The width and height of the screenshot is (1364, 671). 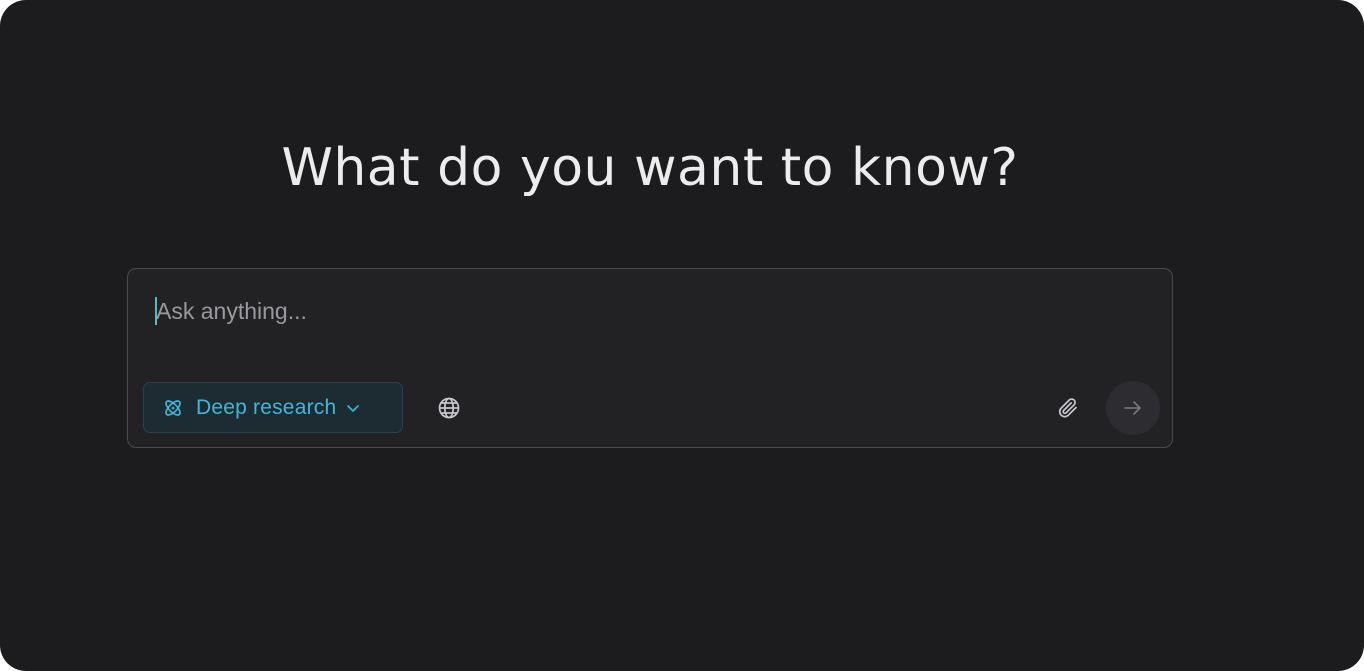 I want to click on search-input, so click(x=646, y=311).